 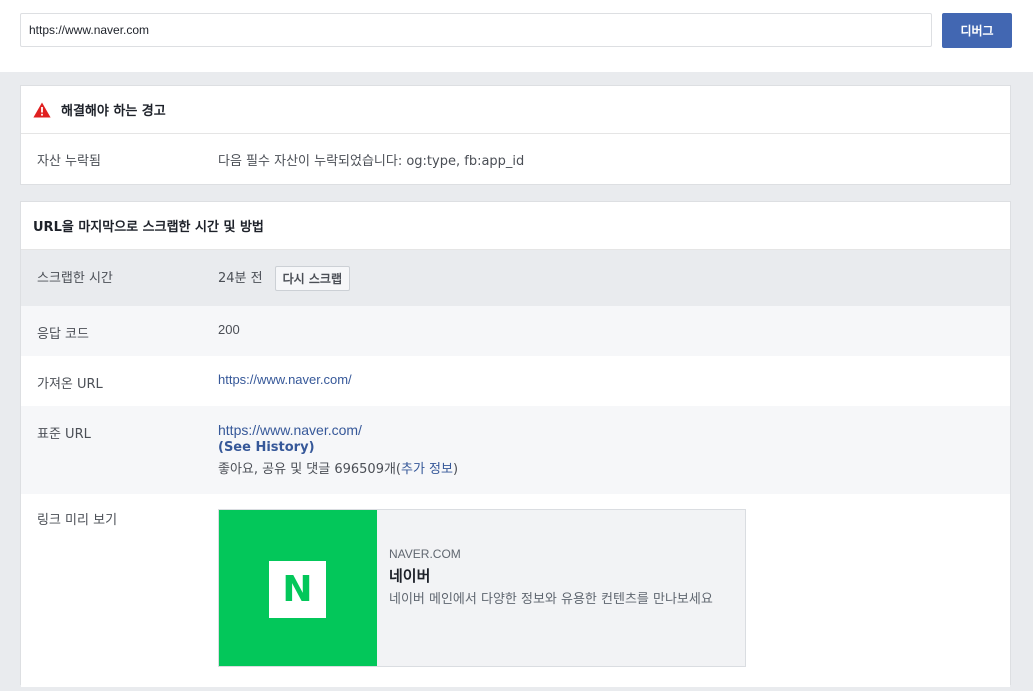 What do you see at coordinates (515, 110) in the screenshot?
I see `warnings-header: 해결해야 하는 경고` at bounding box center [515, 110].